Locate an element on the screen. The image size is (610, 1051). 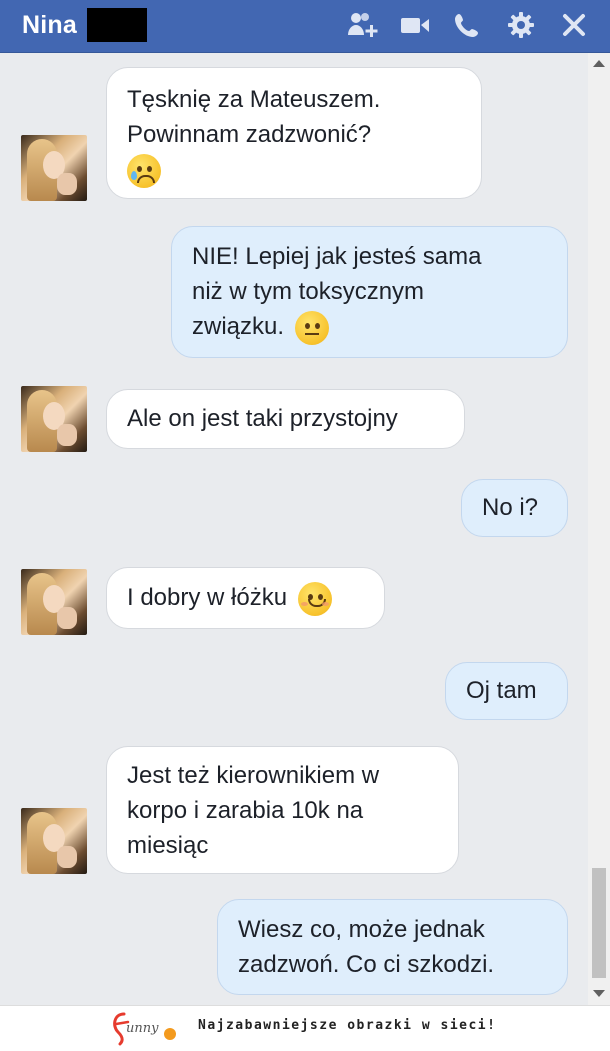
funny-logo: unny is located at coordinates (145, 1028).